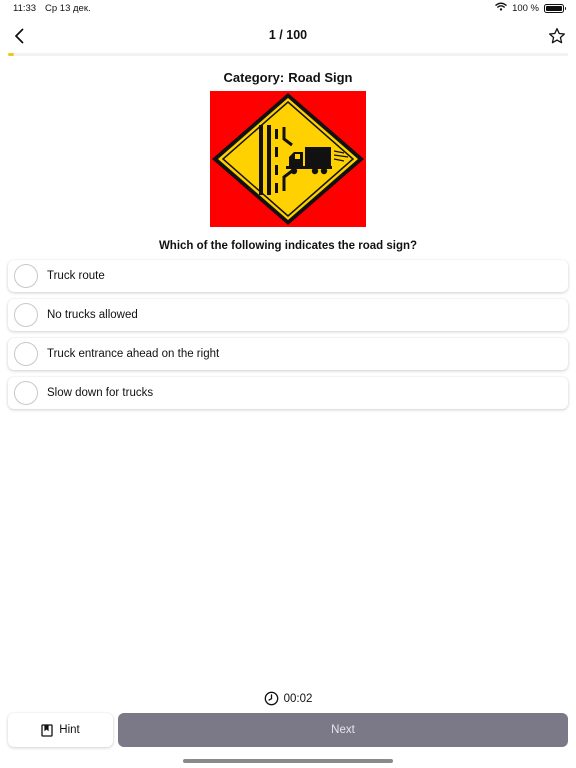 The height and width of the screenshot is (768, 576). What do you see at coordinates (254, 77) in the screenshot?
I see `category-label: Category:` at bounding box center [254, 77].